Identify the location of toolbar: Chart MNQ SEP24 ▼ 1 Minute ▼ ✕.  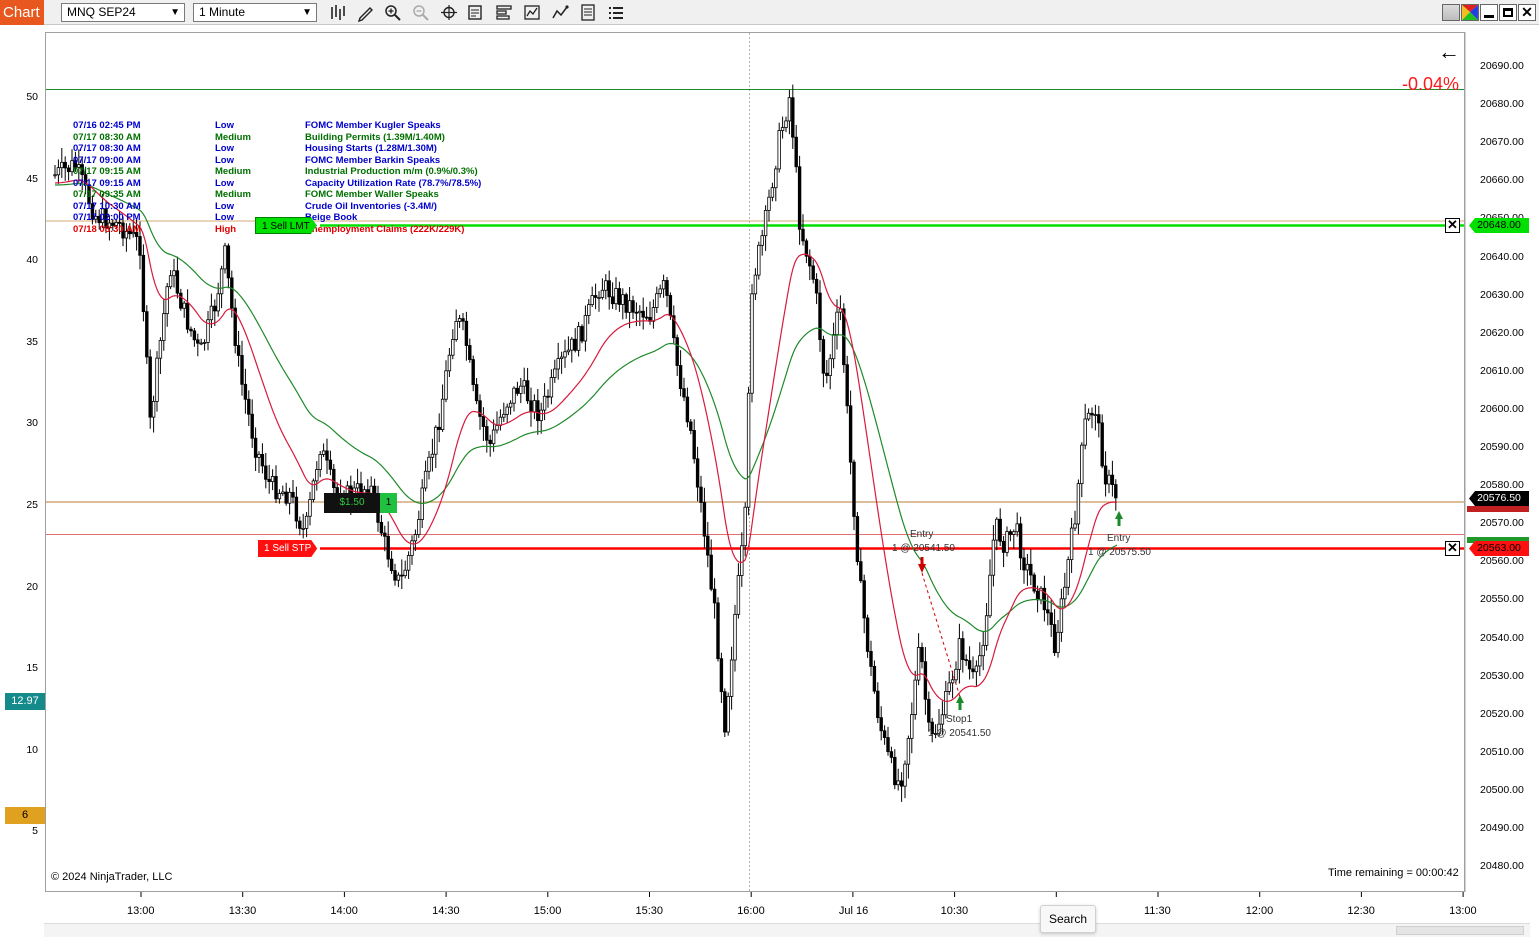
(769, 12).